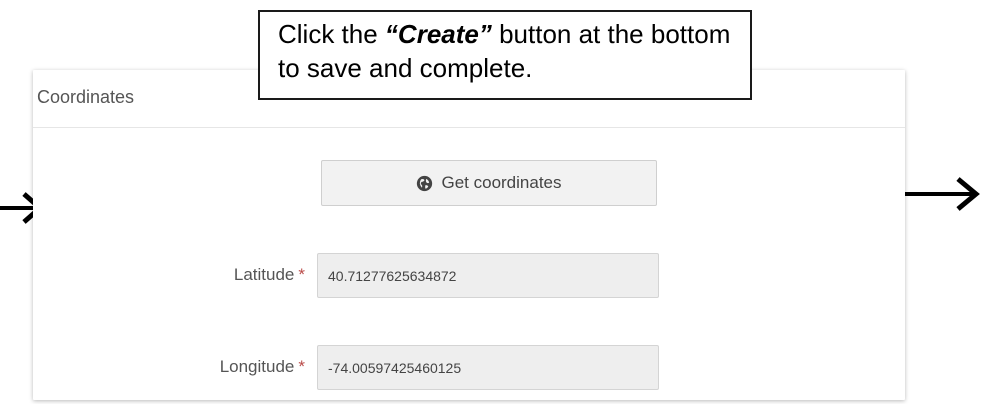 The height and width of the screenshot is (404, 999). What do you see at coordinates (257, 366) in the screenshot?
I see `longitude-label-text: Longitude` at bounding box center [257, 366].